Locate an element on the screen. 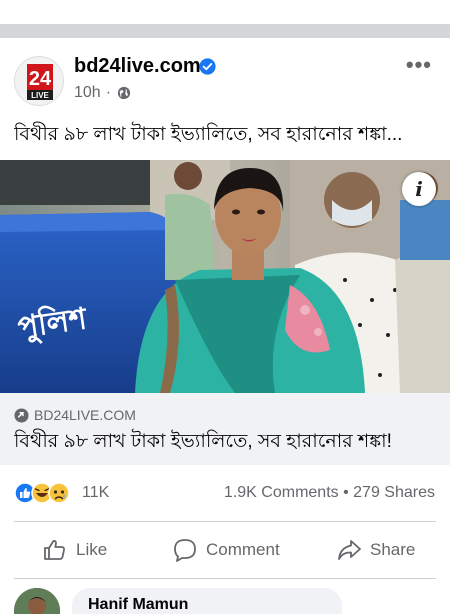 This screenshot has width=450, height=614. engagement-summary: 1.9K Comments • 279 Shares is located at coordinates (329, 493).